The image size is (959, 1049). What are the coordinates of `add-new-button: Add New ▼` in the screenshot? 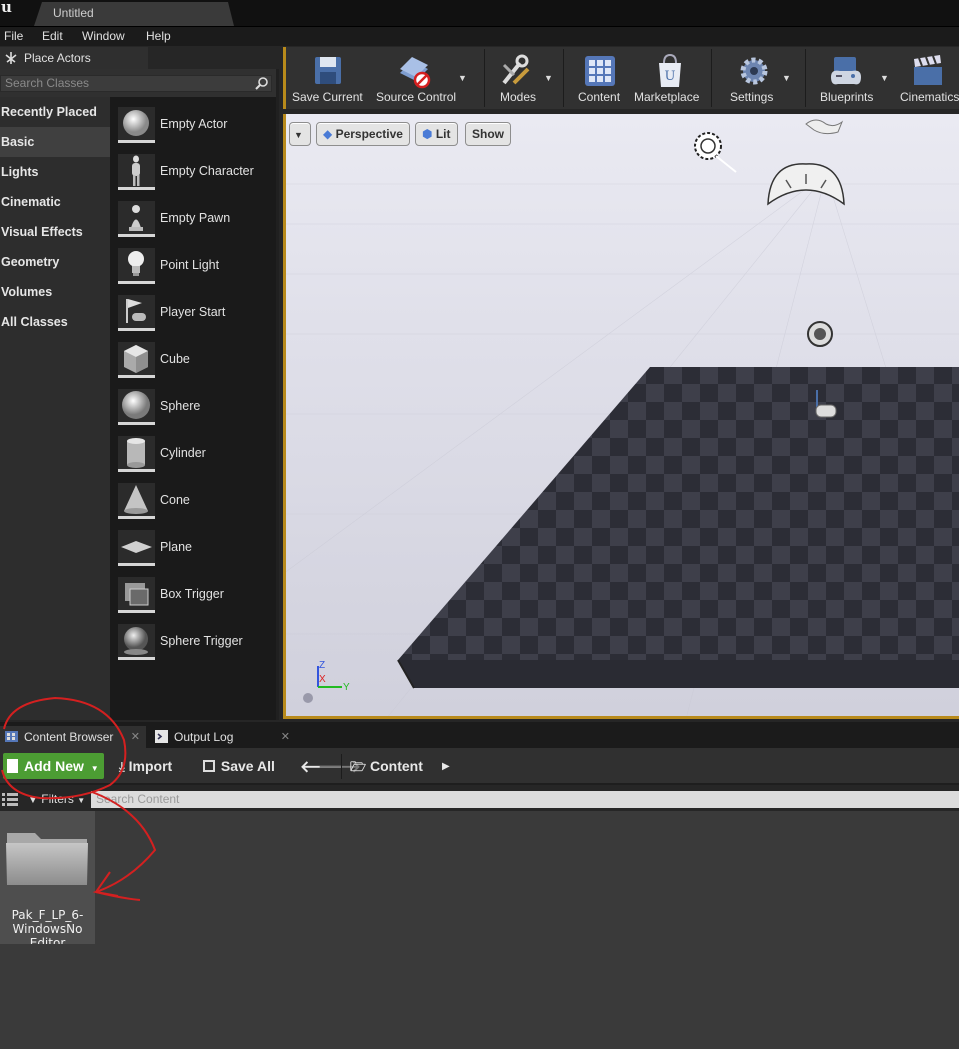 It's located at (53, 766).